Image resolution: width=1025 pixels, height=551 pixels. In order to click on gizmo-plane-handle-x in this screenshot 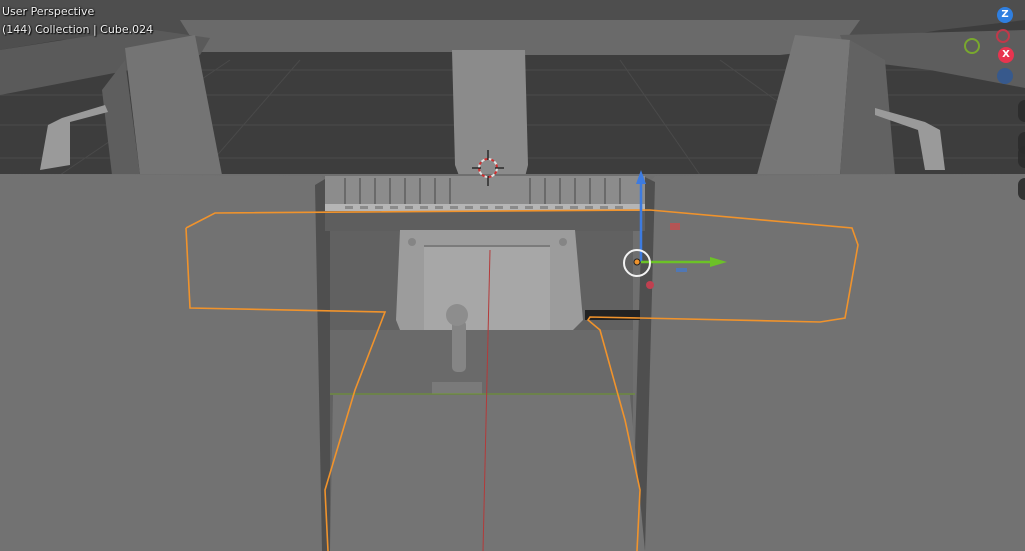, I will do `click(675, 226)`.